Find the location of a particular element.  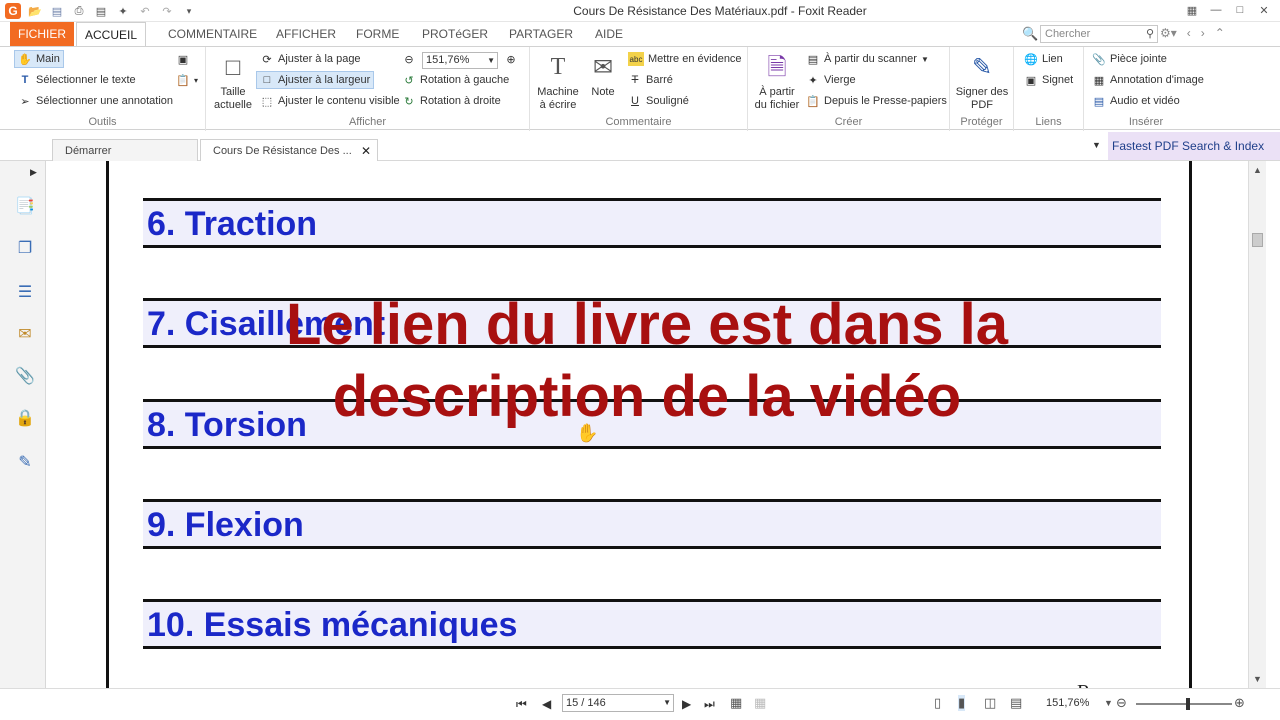

actual-size-button: □ Taille actuelle is located at coordinates (233, 81).